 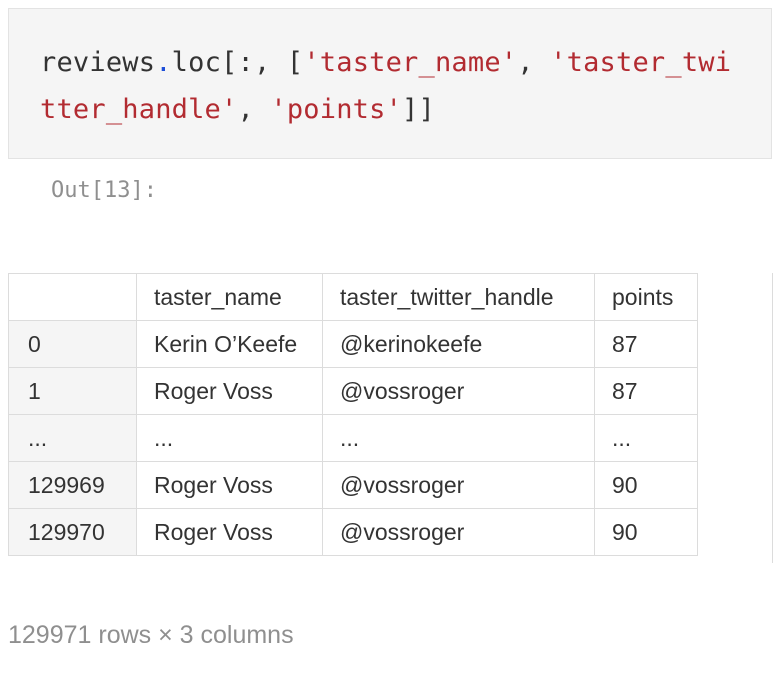 What do you see at coordinates (151, 635) in the screenshot?
I see `dataframe-shape-summary: 129971 rows × 3 columns` at bounding box center [151, 635].